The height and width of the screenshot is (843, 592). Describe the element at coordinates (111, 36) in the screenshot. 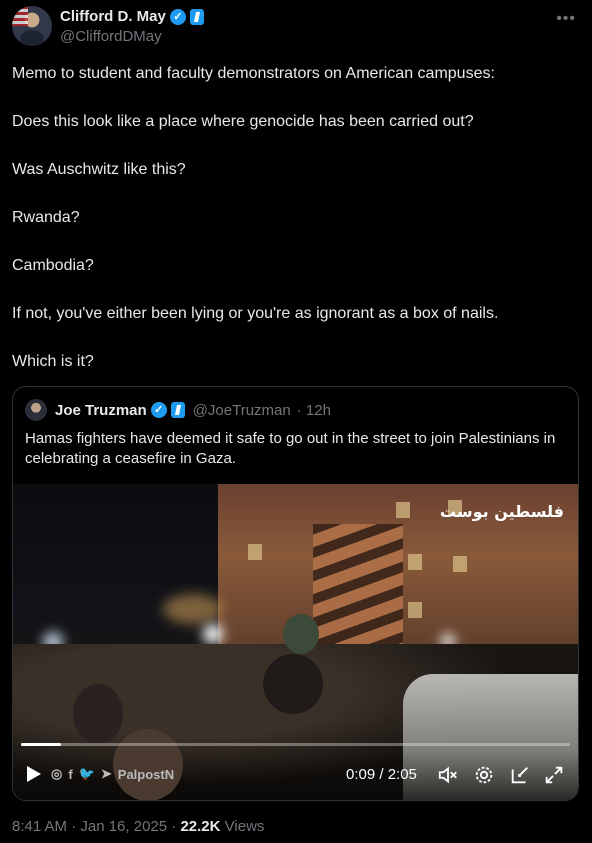

I see `author-handle: @CliffordDMay` at that location.